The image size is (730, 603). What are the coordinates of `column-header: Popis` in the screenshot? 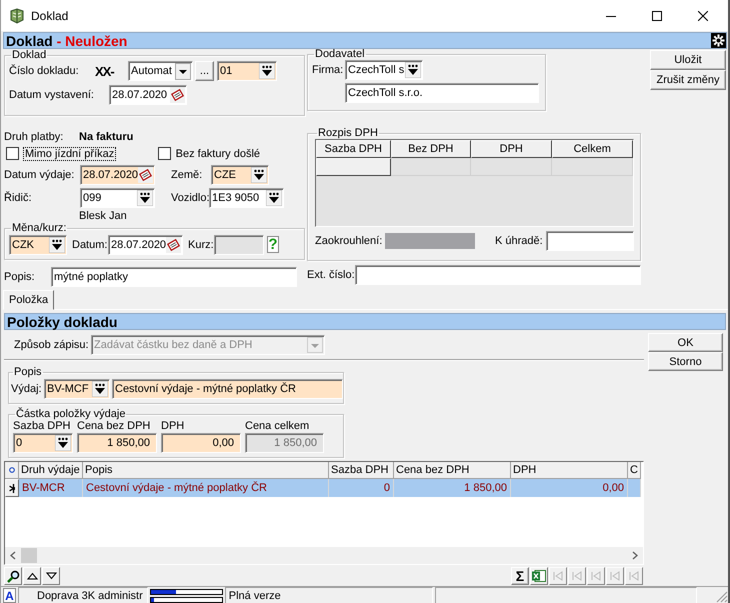 It's located at (206, 470).